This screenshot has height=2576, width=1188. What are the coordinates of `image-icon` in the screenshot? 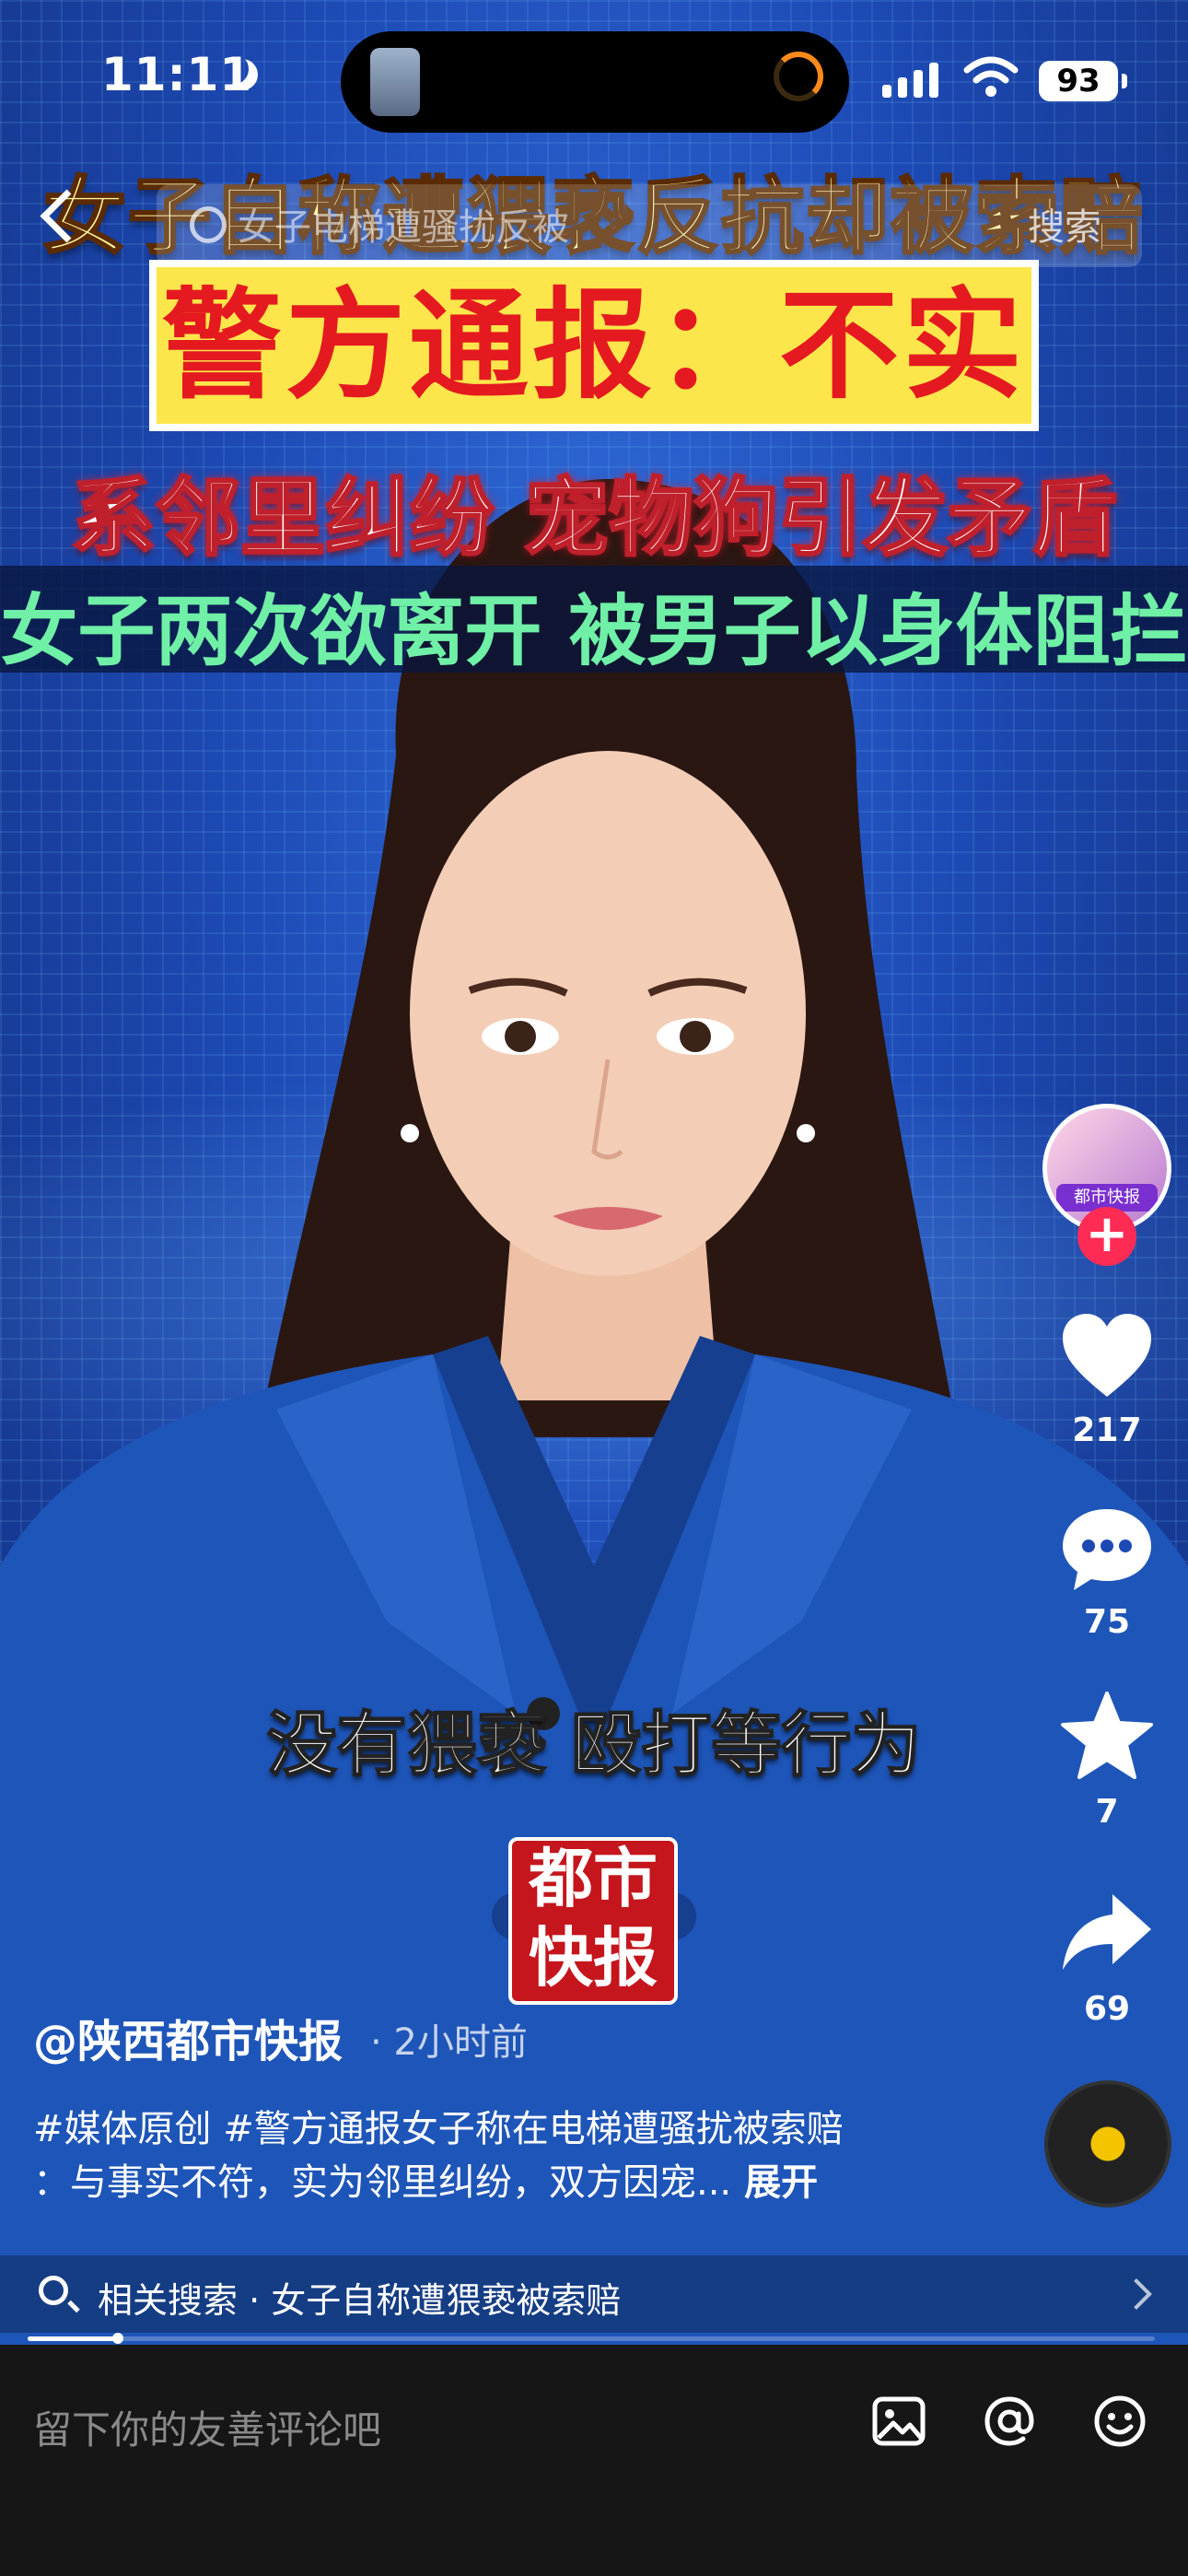 It's located at (898, 2421).